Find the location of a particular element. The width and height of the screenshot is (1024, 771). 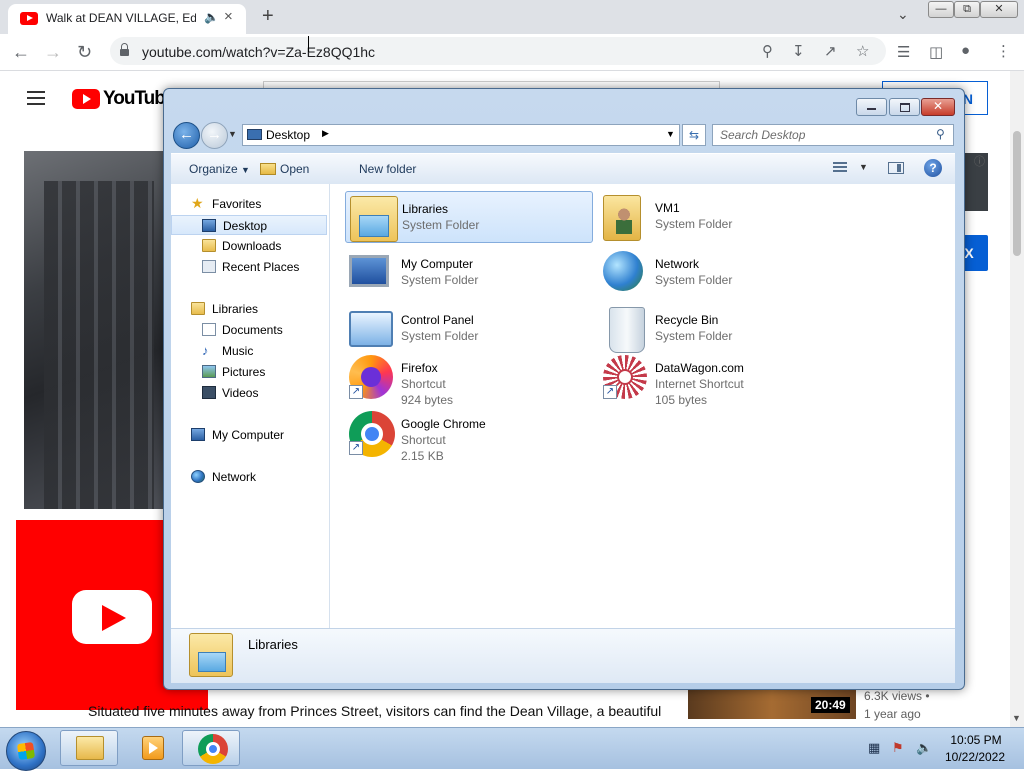

window-minimize-button is located at coordinates (871, 107).